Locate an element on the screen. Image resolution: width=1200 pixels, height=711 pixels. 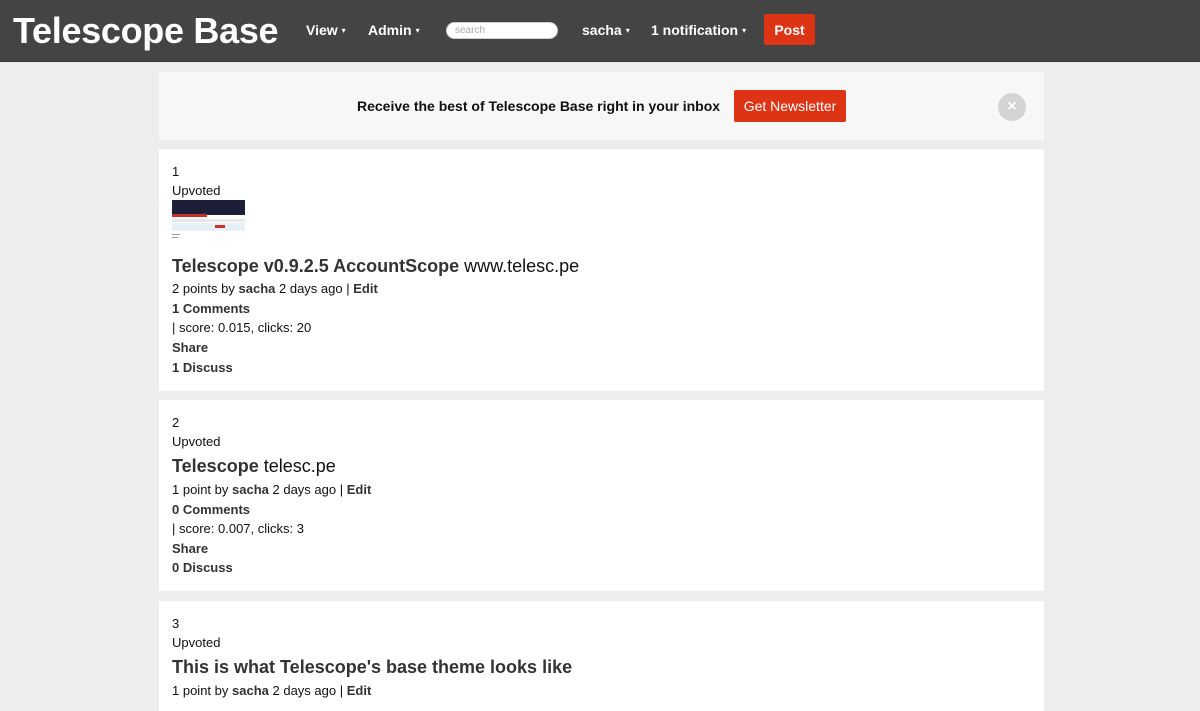
view-menu: View ▾ is located at coordinates (326, 31).